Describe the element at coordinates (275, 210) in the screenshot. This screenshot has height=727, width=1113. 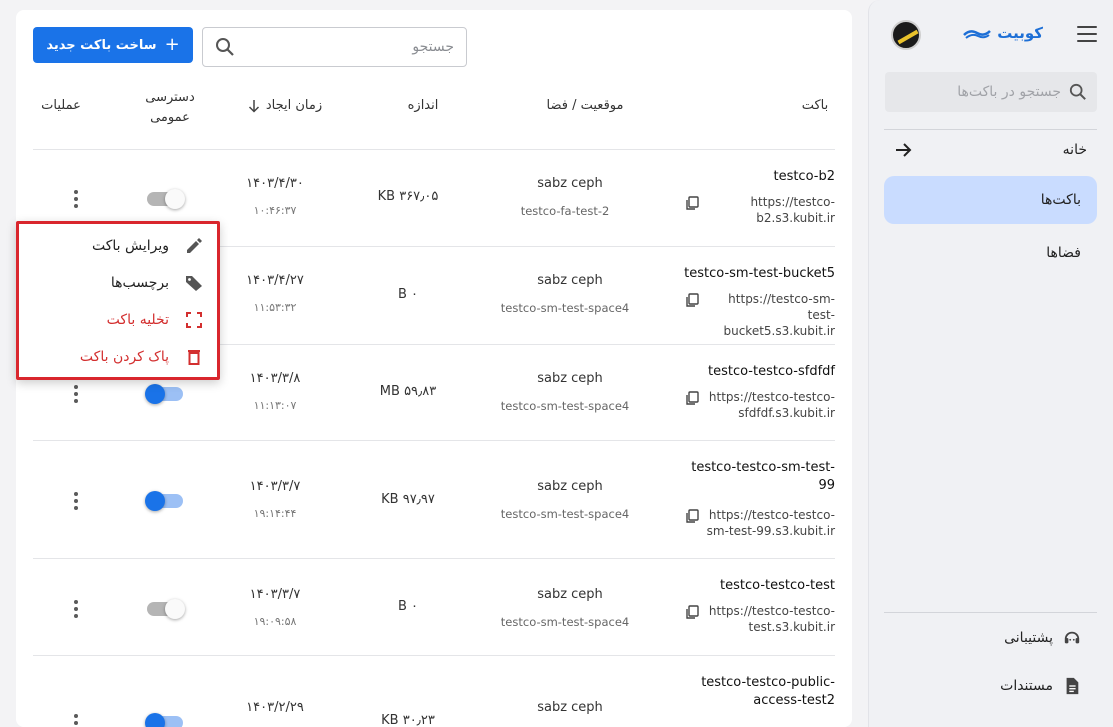
I see `created-time: ۱۰:۴۶:۳۷` at that location.